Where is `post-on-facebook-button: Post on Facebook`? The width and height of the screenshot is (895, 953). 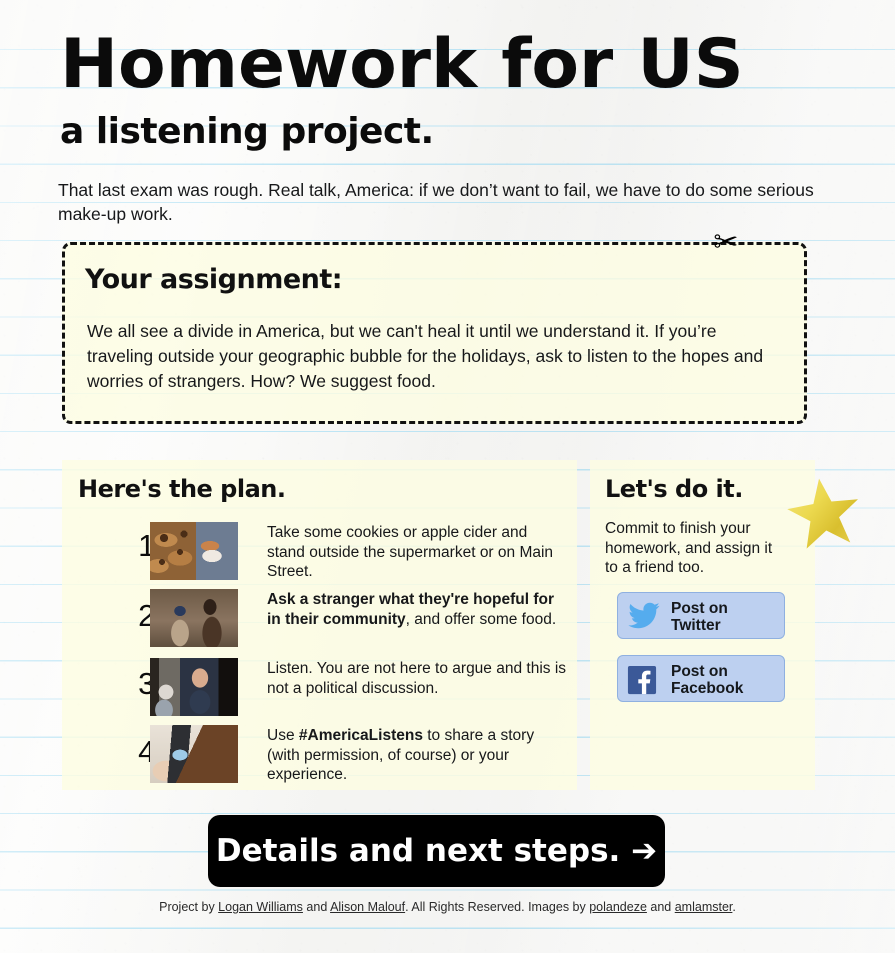 post-on-facebook-button: Post on Facebook is located at coordinates (701, 678).